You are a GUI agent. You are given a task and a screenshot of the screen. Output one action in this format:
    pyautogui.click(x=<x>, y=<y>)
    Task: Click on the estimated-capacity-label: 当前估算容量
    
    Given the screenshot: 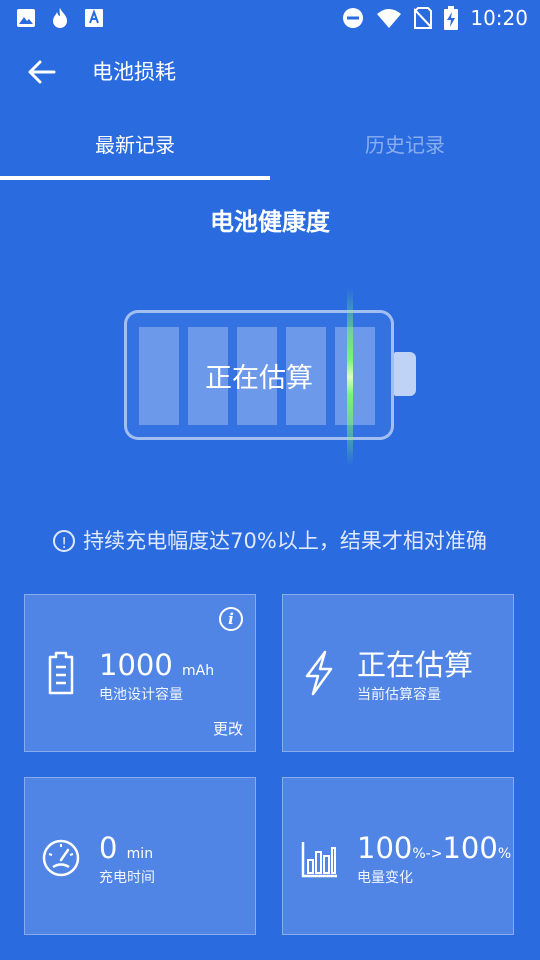 What is the action you would take?
    pyautogui.click(x=399, y=695)
    